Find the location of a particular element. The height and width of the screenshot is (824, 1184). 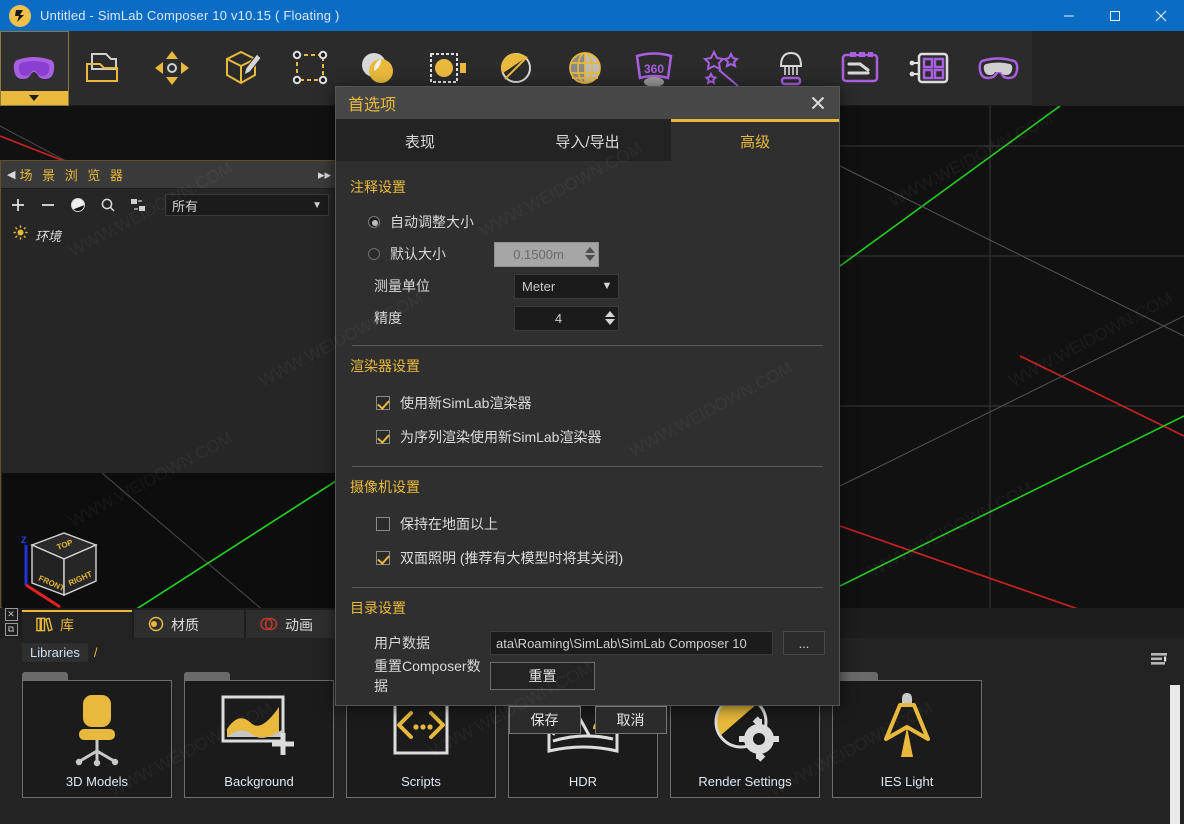

float-square-icon: ⧉ is located at coordinates (11, 629).